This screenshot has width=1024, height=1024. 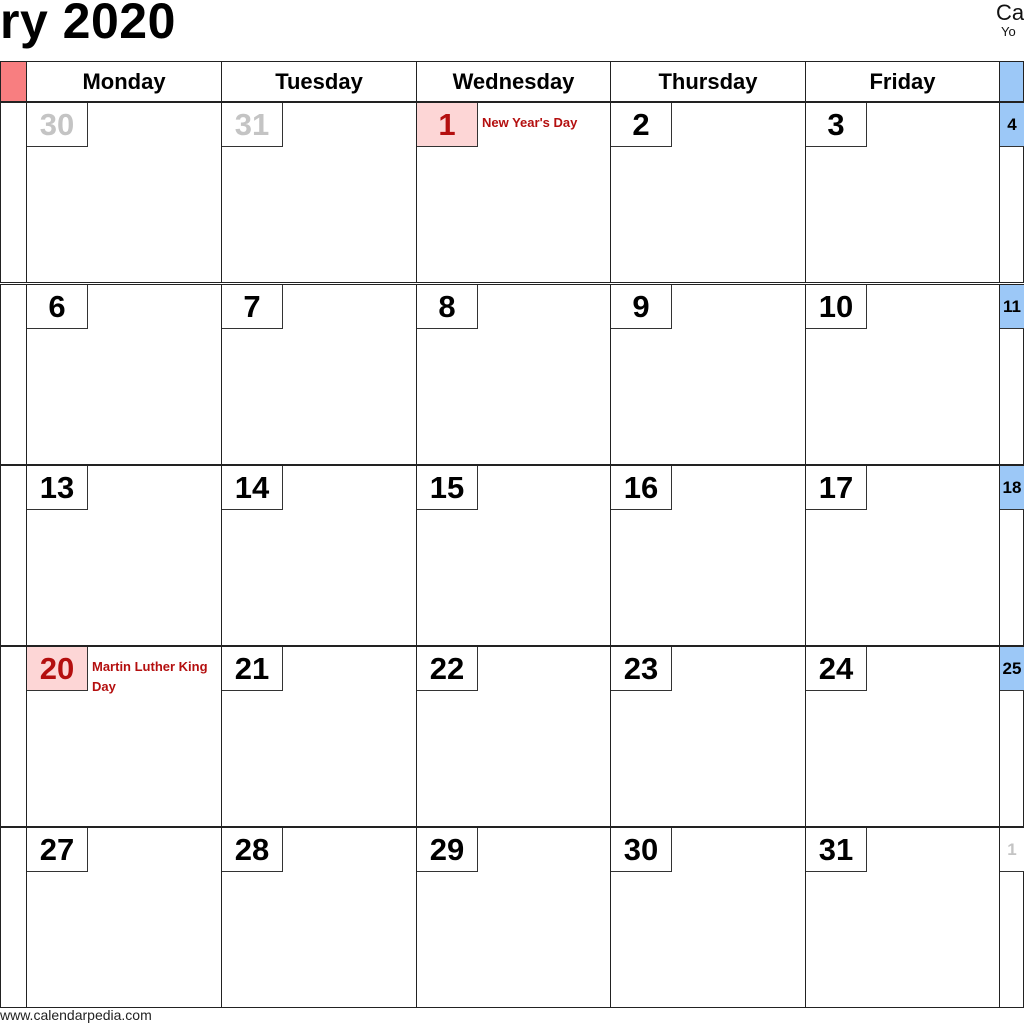 I want to click on date-number: 28, so click(x=252, y=850).